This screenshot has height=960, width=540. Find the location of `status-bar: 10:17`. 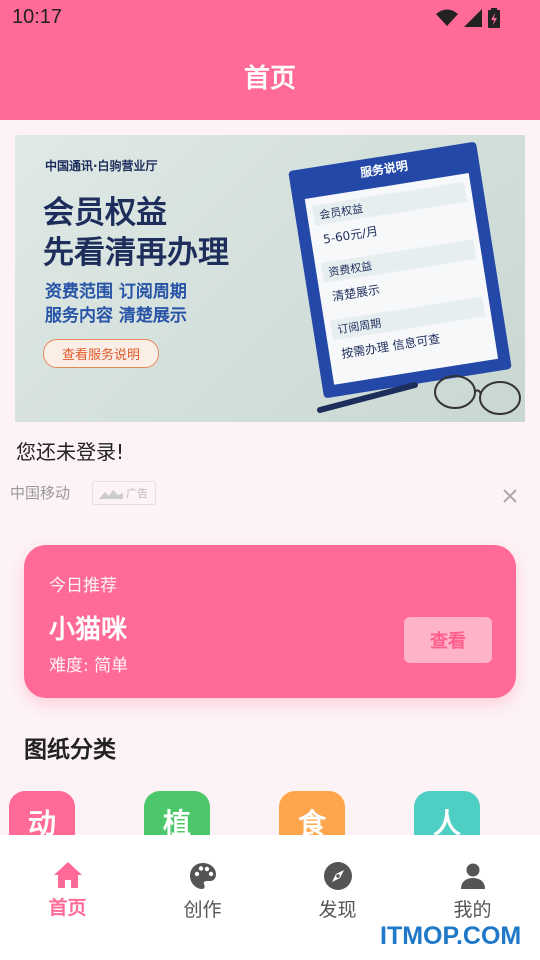

status-bar: 10:17 is located at coordinates (270, 20).